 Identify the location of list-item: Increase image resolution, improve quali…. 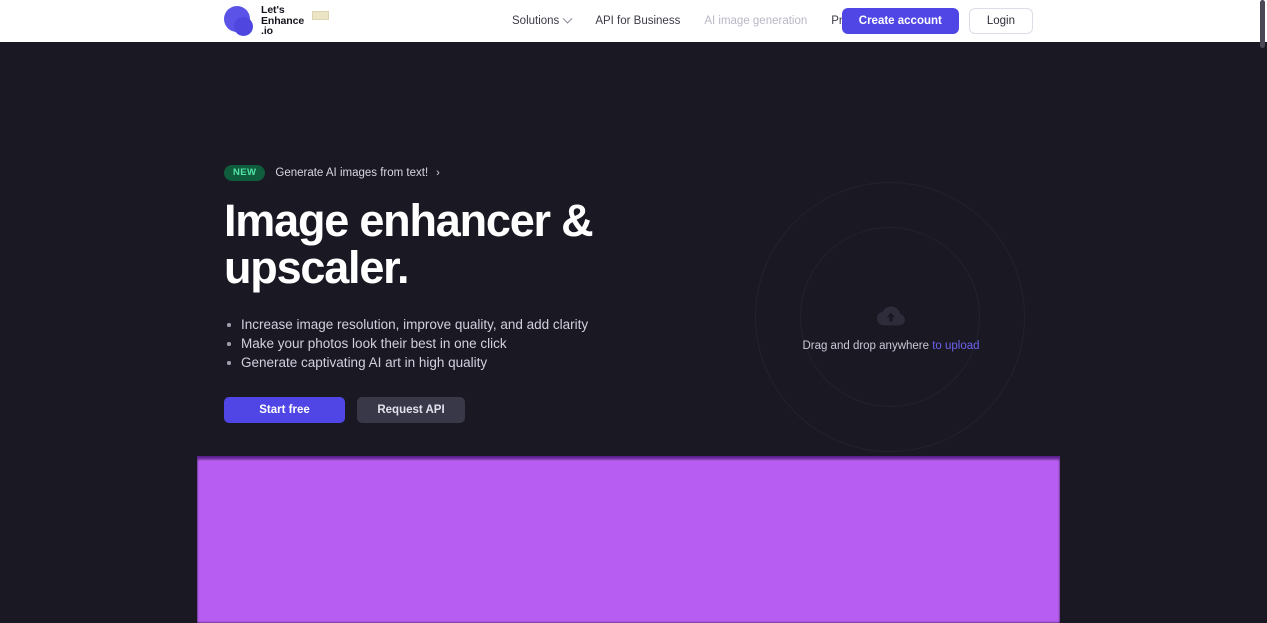
(484, 324).